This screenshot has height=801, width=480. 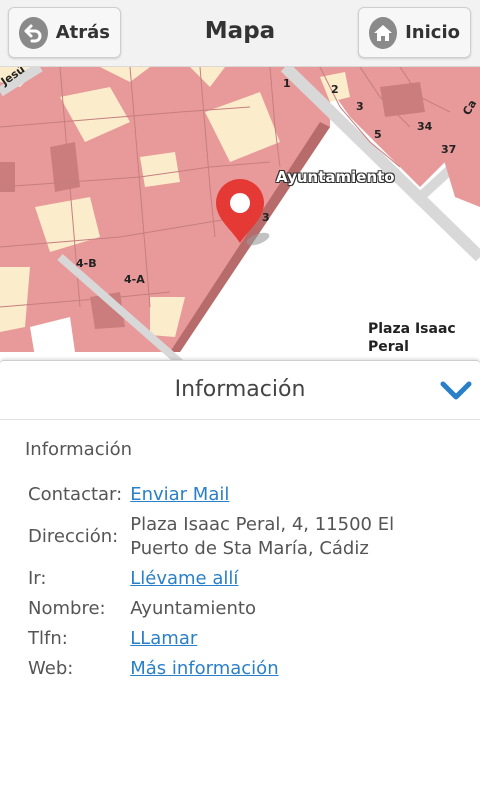 I want to click on map-poi-label: Ayuntamiento, so click(x=335, y=177).